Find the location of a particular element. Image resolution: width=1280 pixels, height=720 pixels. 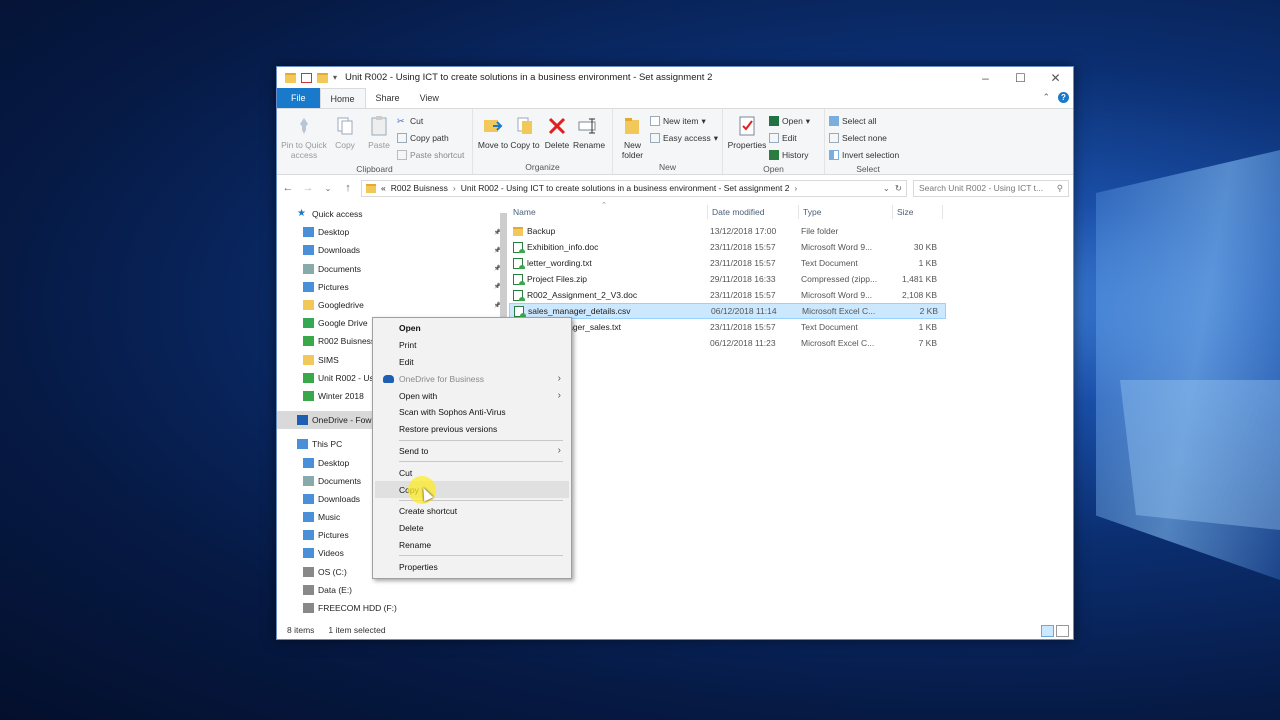

paste-button: Paste is located at coordinates (379, 137).